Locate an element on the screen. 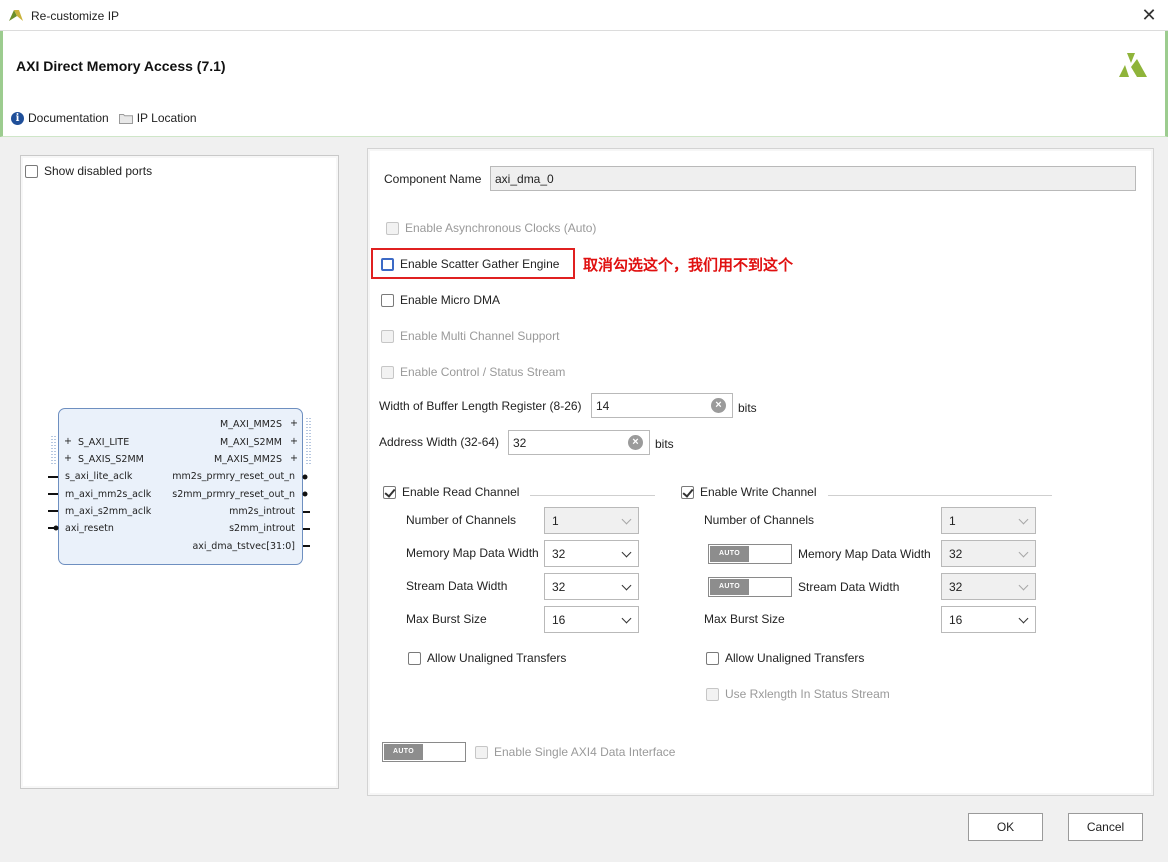 The height and width of the screenshot is (862, 1168). address-width-units: bits is located at coordinates (664, 444).